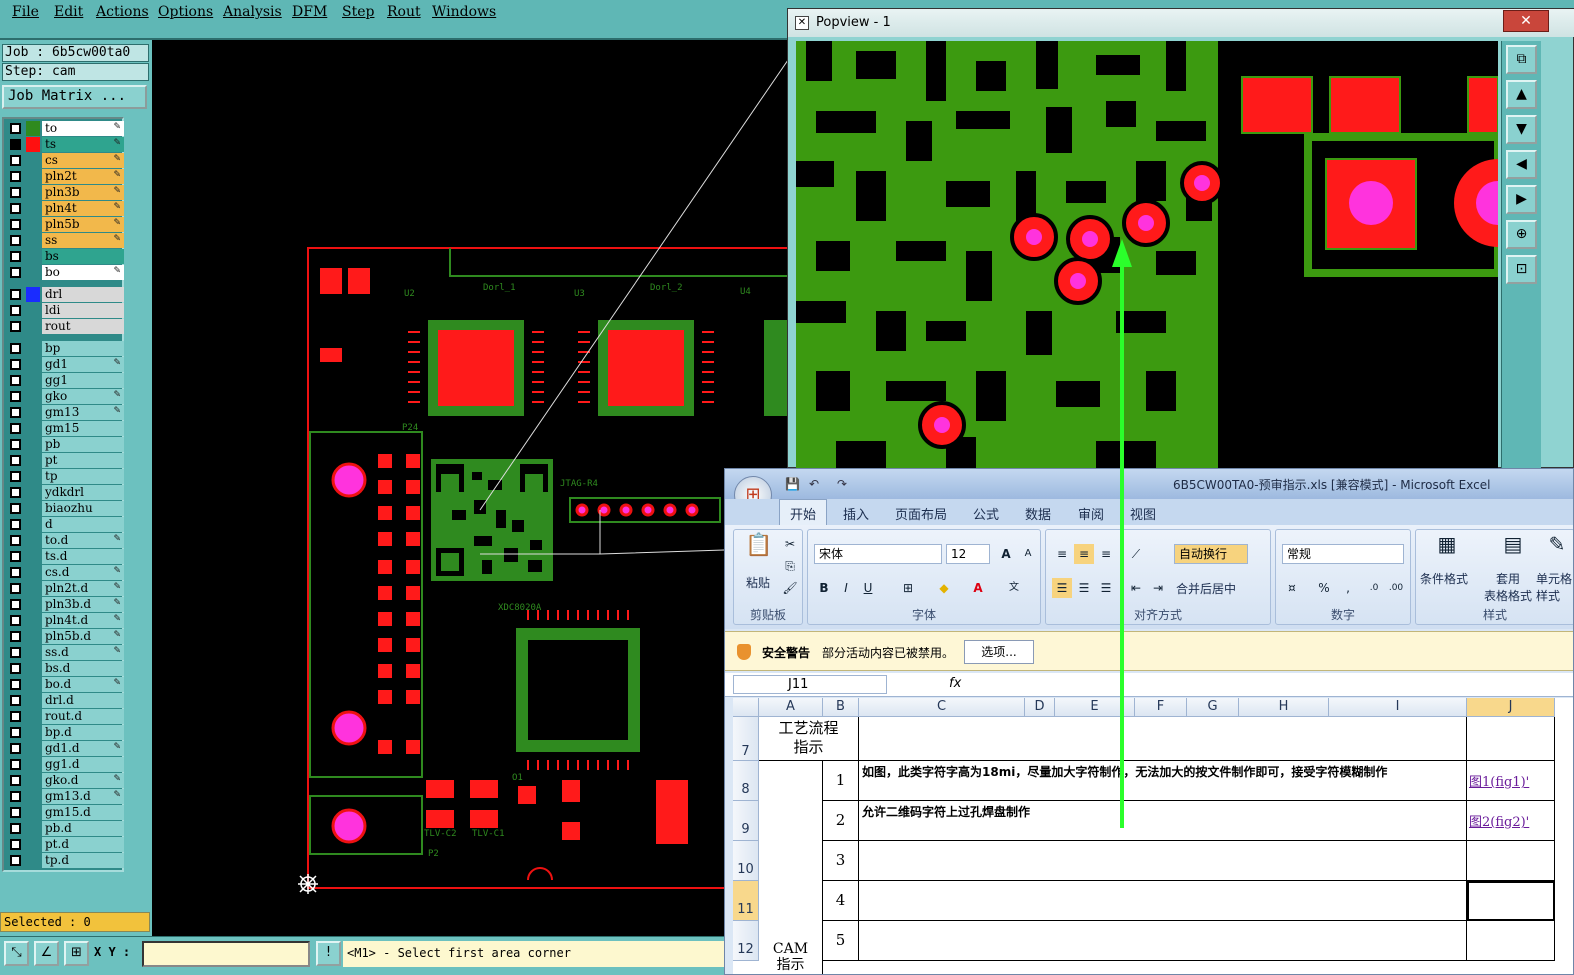 Image resolution: width=1574 pixels, height=975 pixels. Describe the element at coordinates (1521, 59) in the screenshot. I see `view-window-icon: ⧉` at that location.